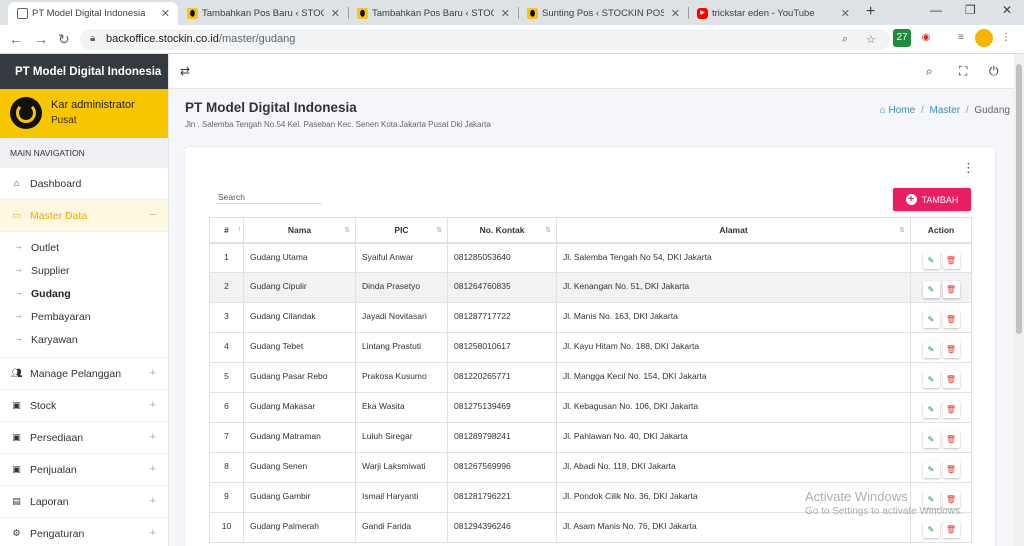 The height and width of the screenshot is (546, 1024). What do you see at coordinates (1019, 199) in the screenshot?
I see `scrollbar-thumb` at bounding box center [1019, 199].